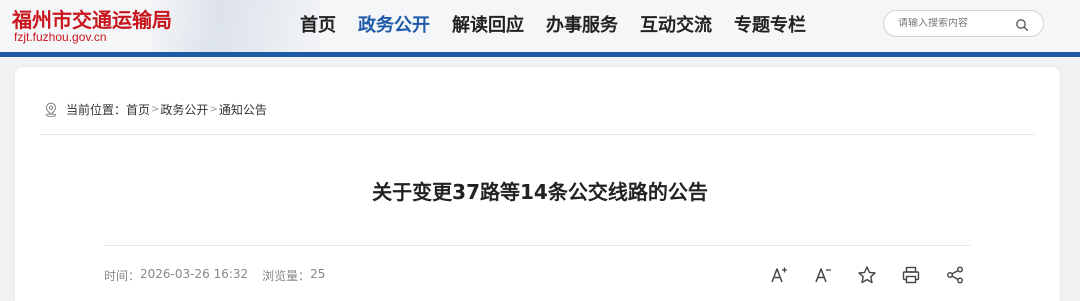 The height and width of the screenshot is (301, 1080). What do you see at coordinates (537, 245) in the screenshot?
I see `title-divider` at bounding box center [537, 245].